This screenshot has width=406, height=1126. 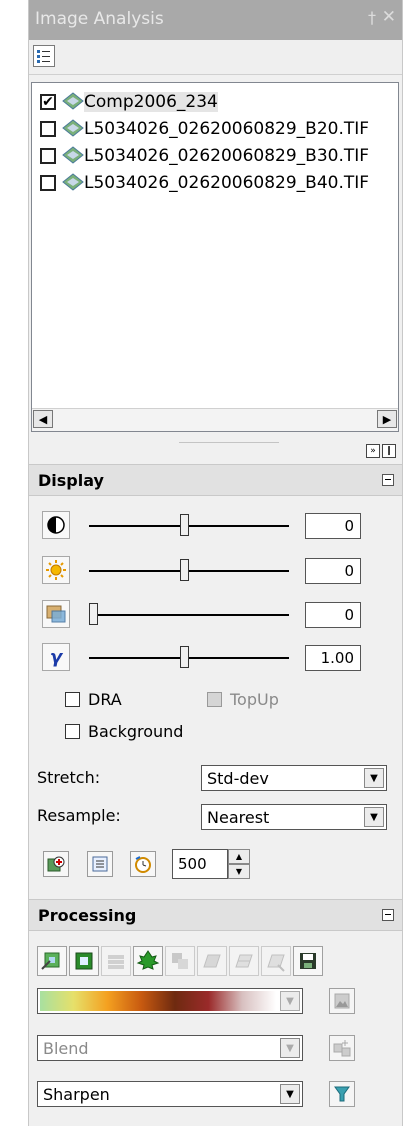 I want to click on sharpen-value: Sharpen, so click(x=76, y=1094).